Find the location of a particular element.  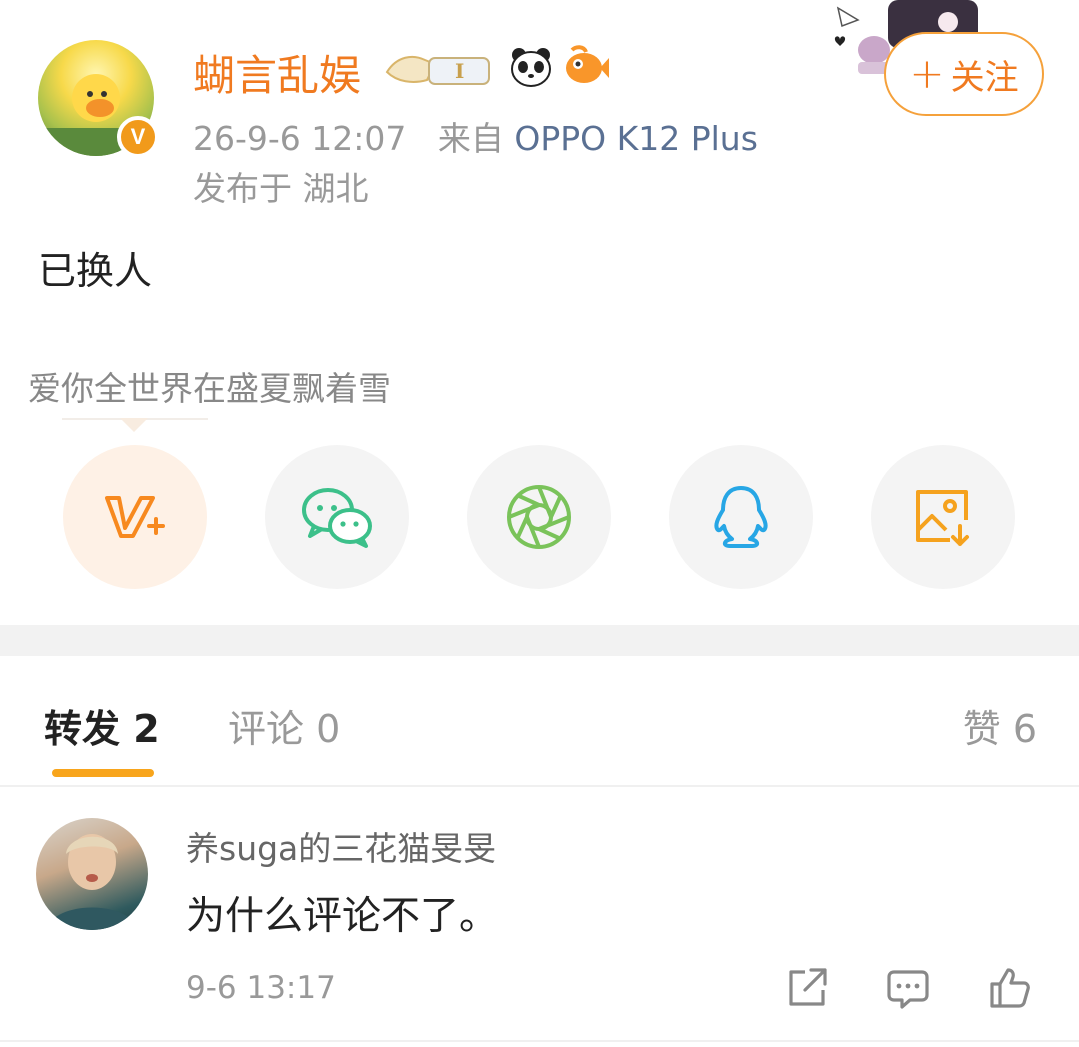

tab-repost: 转发 2 is located at coordinates (102, 725).